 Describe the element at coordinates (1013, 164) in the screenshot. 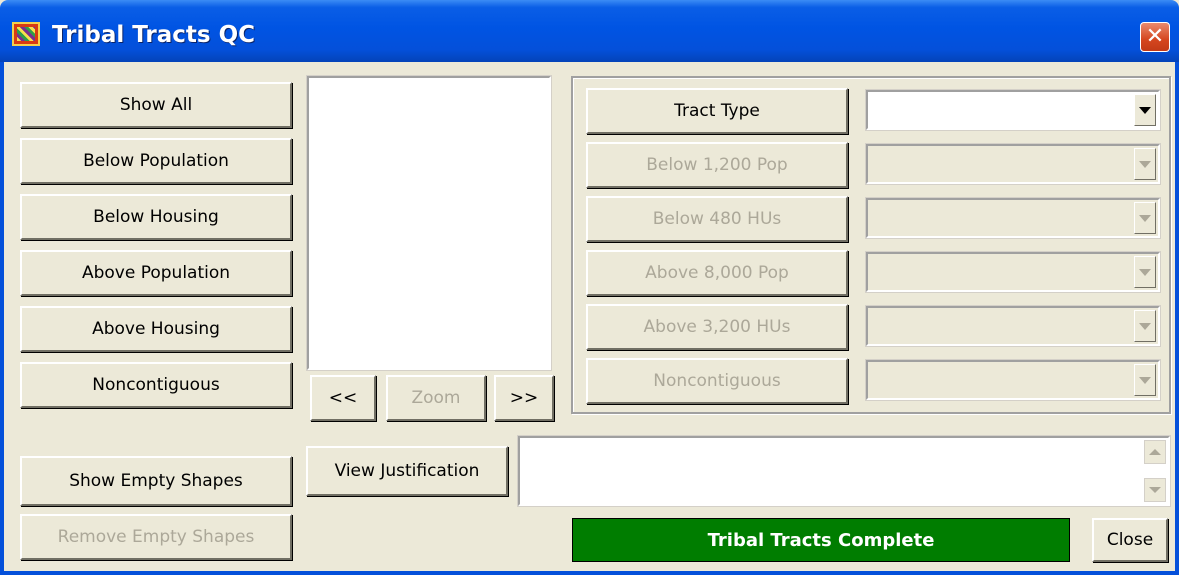

I see `below-pop-select` at that location.